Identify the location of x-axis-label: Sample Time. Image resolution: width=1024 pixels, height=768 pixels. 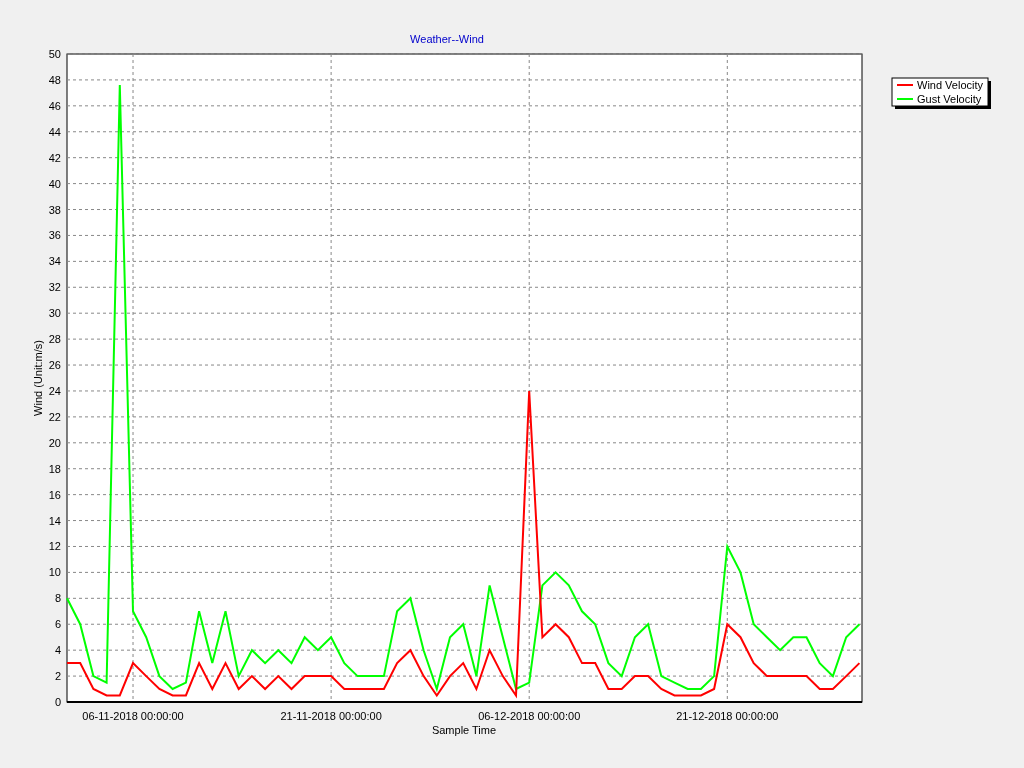
(464, 730).